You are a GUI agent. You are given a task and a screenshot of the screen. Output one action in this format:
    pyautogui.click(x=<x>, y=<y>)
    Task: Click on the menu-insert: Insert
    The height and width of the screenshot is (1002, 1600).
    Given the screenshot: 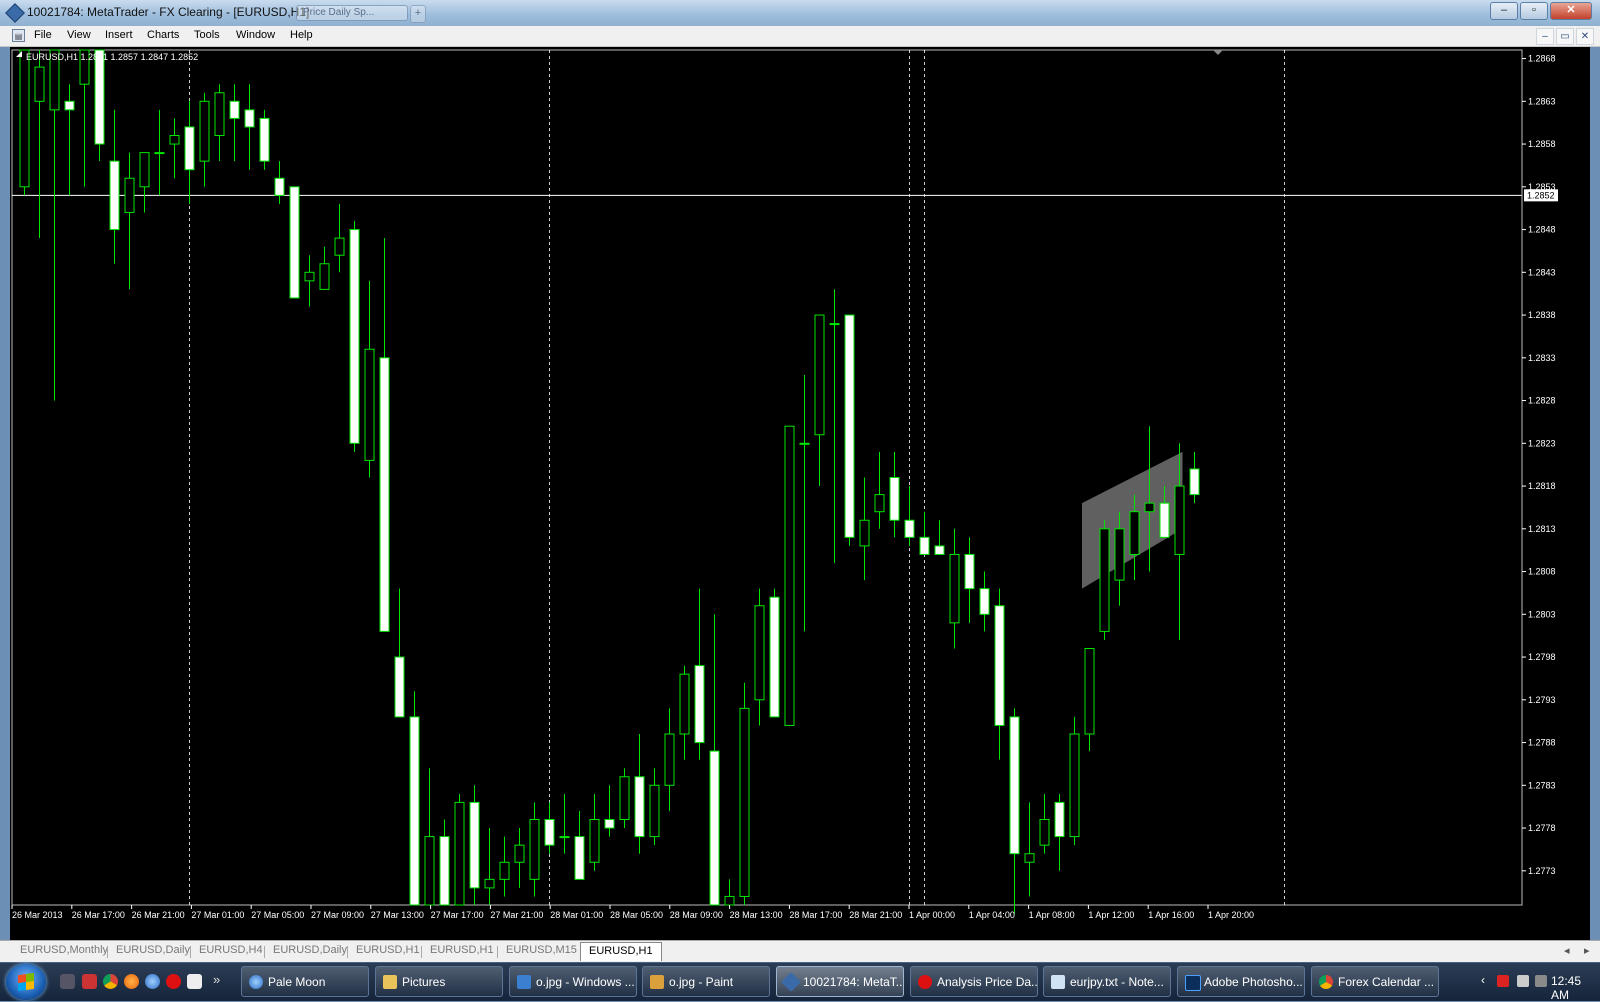 What is the action you would take?
    pyautogui.click(x=119, y=35)
    